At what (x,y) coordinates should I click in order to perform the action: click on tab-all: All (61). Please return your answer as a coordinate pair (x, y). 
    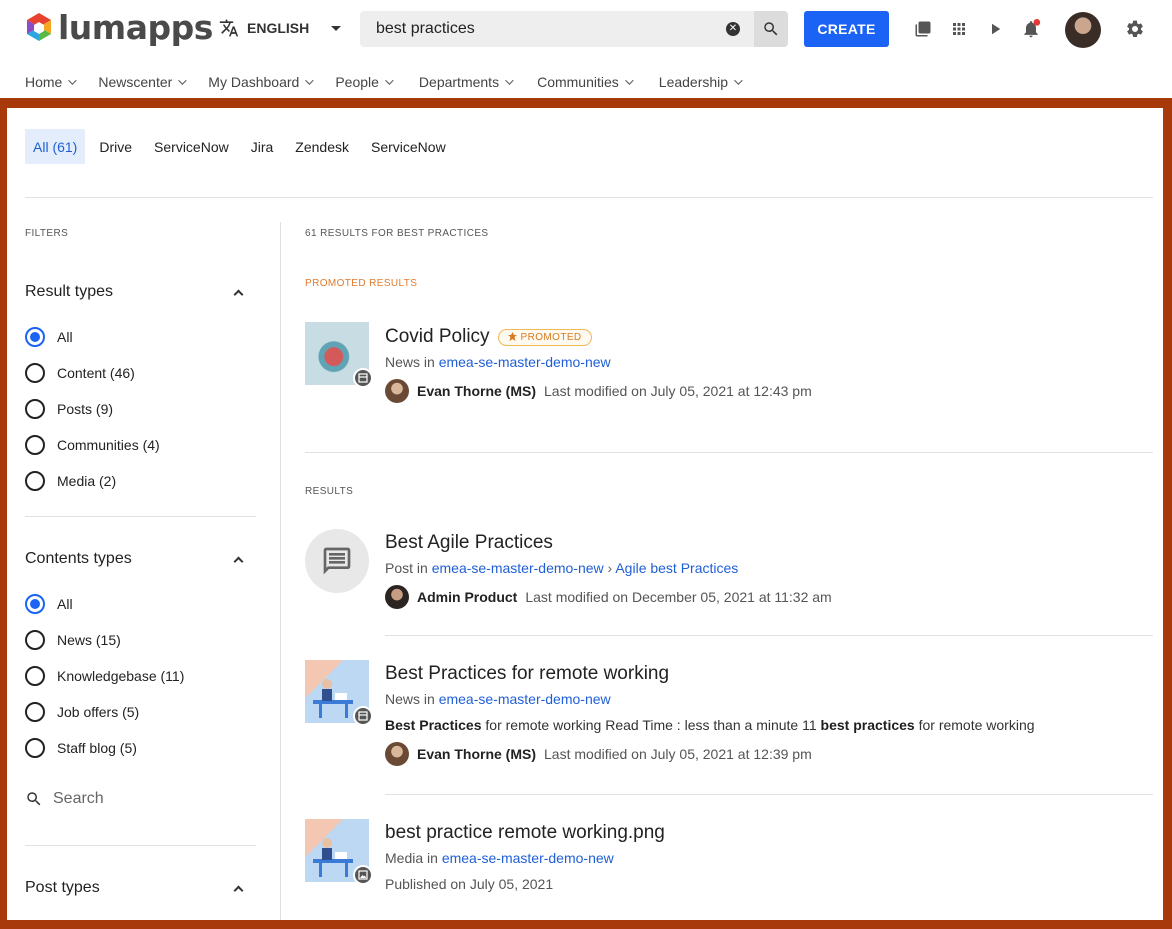
    Looking at the image, I should click on (55, 146).